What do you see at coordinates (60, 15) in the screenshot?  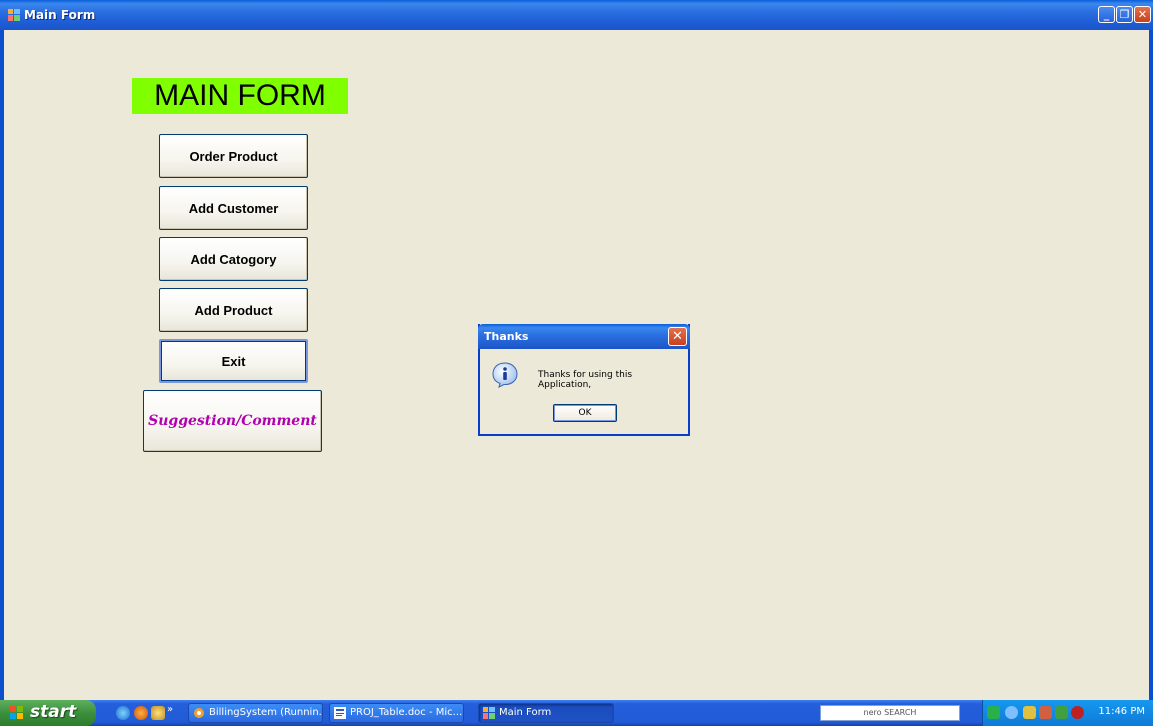 I see `window-title: Main Form` at bounding box center [60, 15].